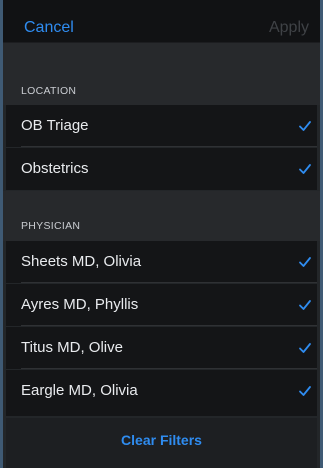 The height and width of the screenshot is (468, 323). I want to click on footer-bar: Clear Filters, so click(161, 443).